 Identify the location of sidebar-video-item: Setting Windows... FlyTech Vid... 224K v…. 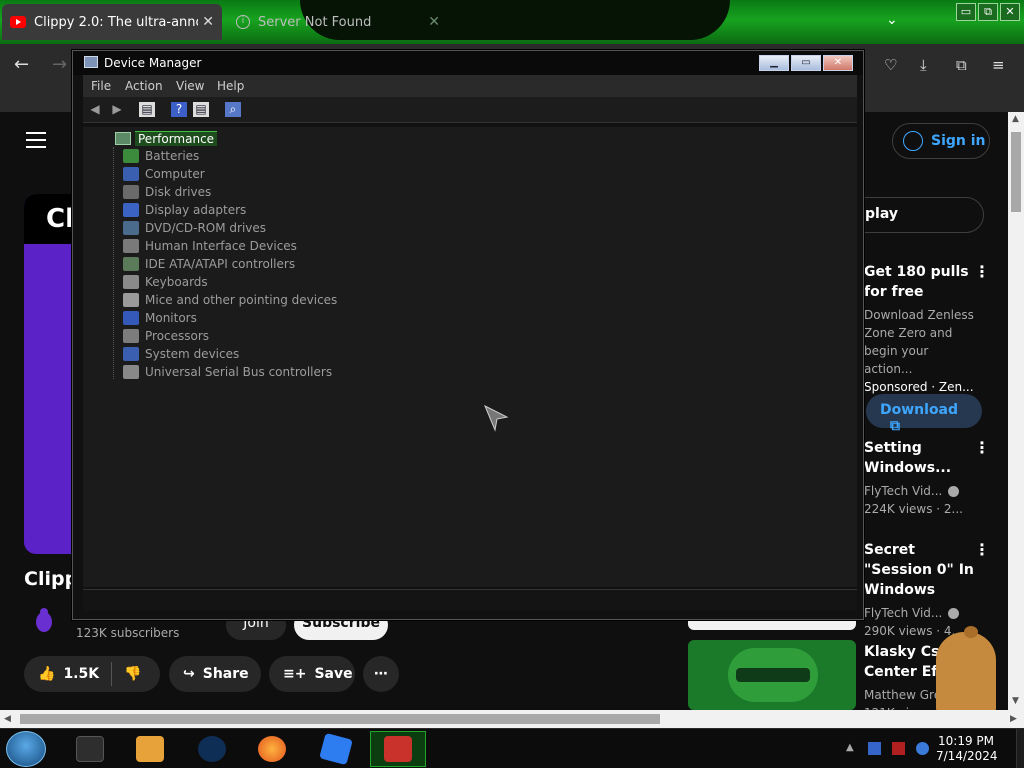
(927, 478).